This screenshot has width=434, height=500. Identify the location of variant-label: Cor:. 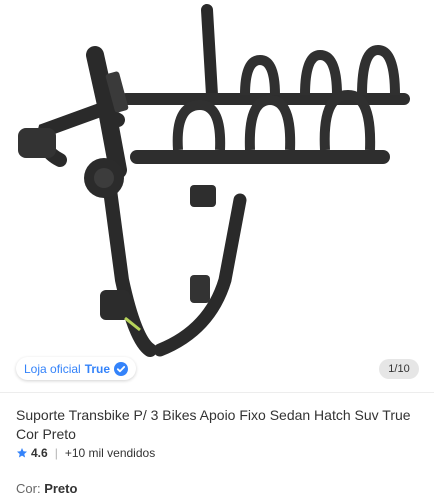
(28, 488).